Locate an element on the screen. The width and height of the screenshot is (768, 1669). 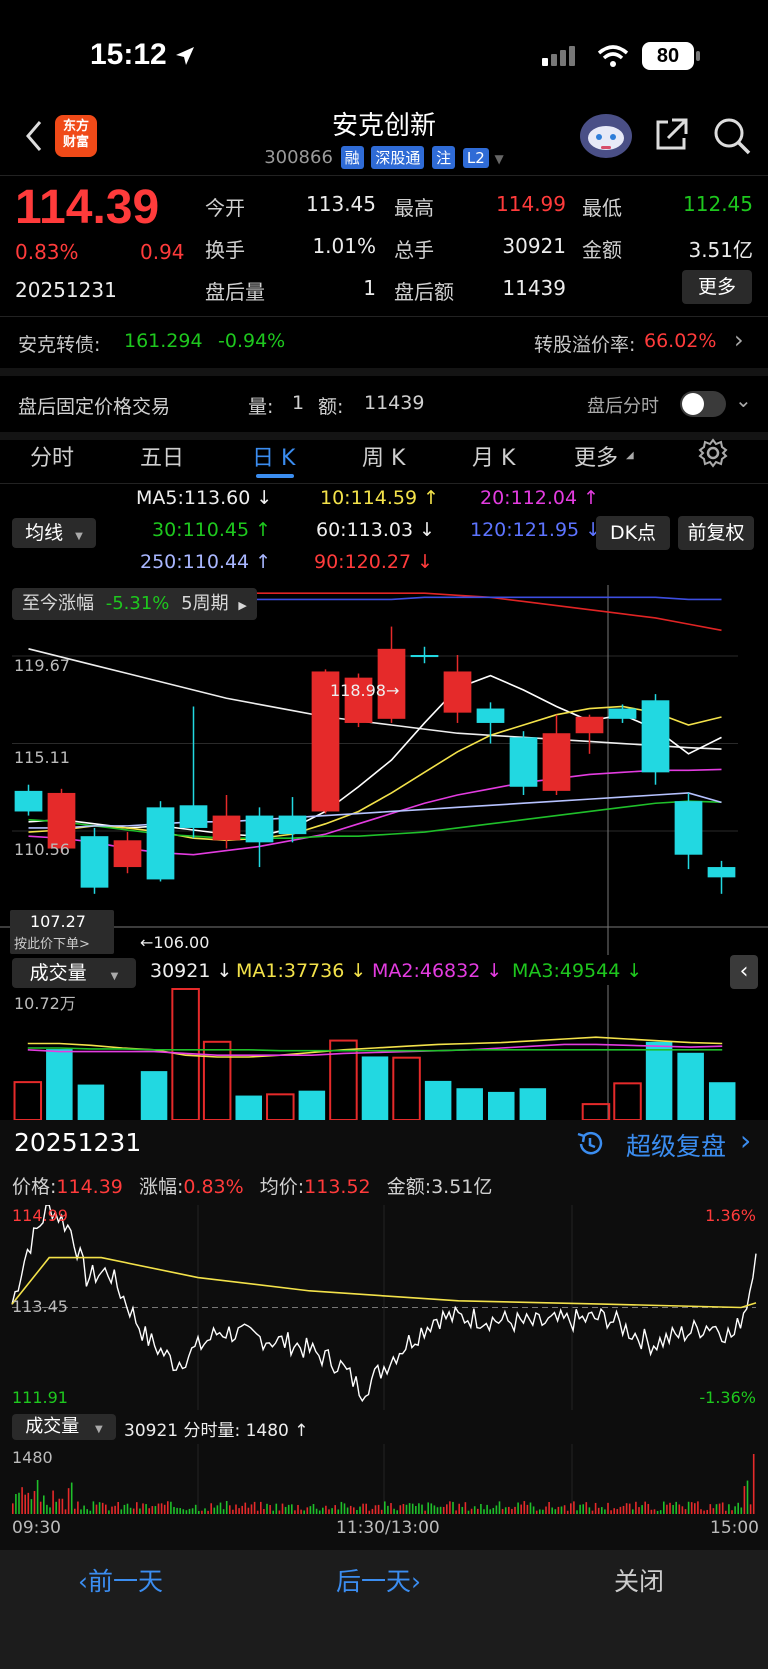
ma250-label: 250:110.44 ↑ is located at coordinates (206, 562).